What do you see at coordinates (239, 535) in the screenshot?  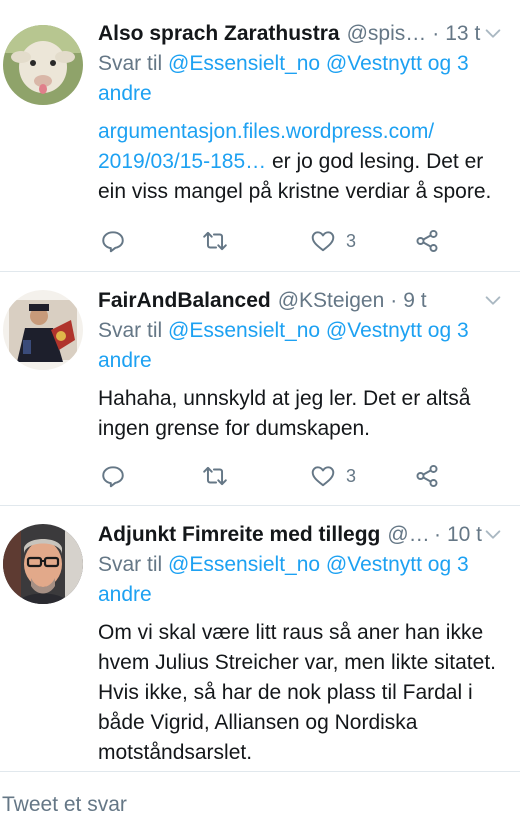 I see `display-name: Adjunkt Fimreite med tillegg` at bounding box center [239, 535].